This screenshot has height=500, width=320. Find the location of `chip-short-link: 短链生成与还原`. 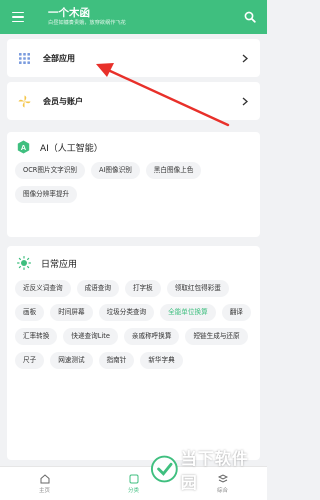

chip-short-link: 短链生成与还原 is located at coordinates (216, 336).